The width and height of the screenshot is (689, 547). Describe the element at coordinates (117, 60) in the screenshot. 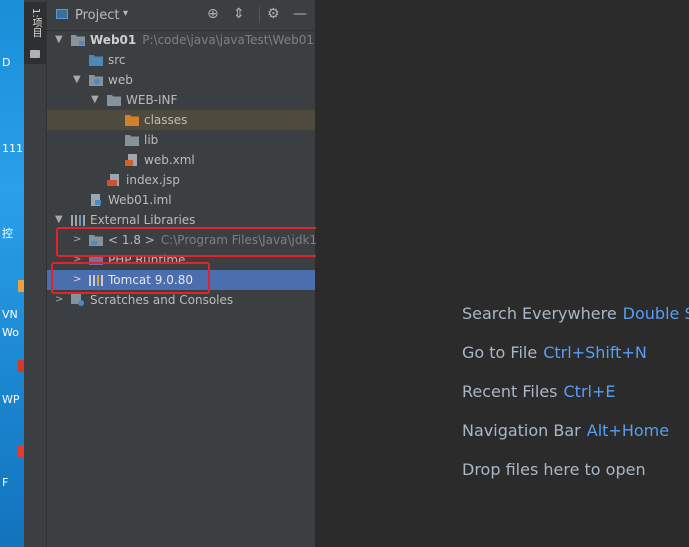

I see `tree-node-label: src` at that location.